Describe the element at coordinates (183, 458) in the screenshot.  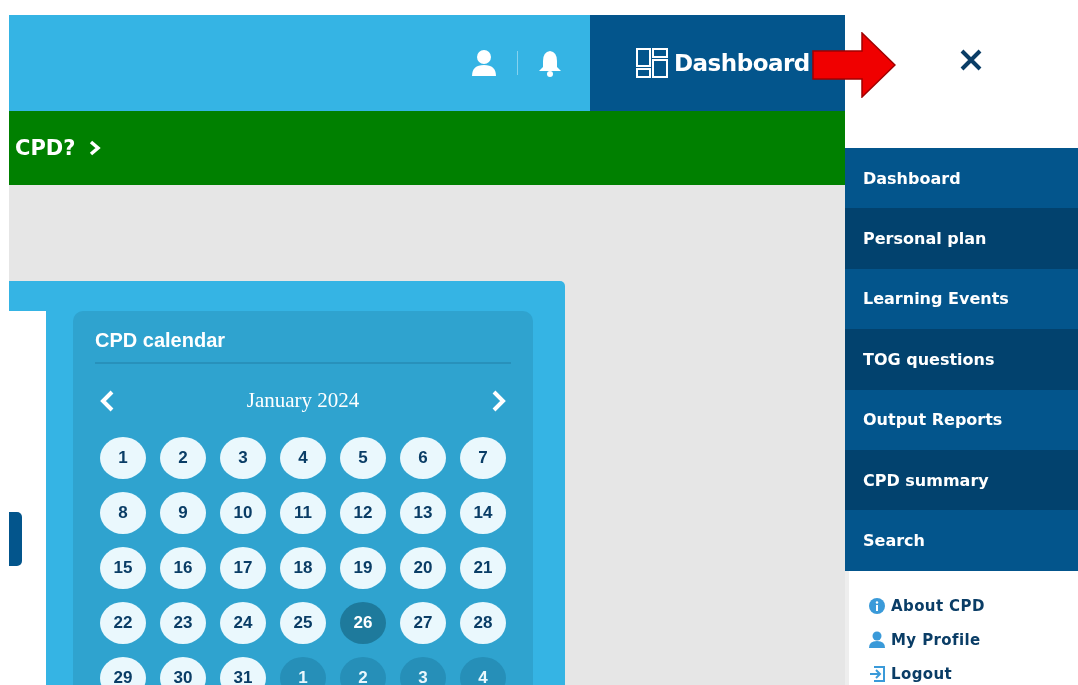
I see `calendar-day: 2` at that location.